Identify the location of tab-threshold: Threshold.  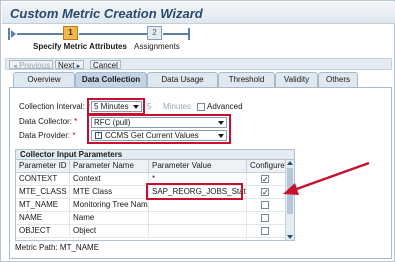
(246, 79).